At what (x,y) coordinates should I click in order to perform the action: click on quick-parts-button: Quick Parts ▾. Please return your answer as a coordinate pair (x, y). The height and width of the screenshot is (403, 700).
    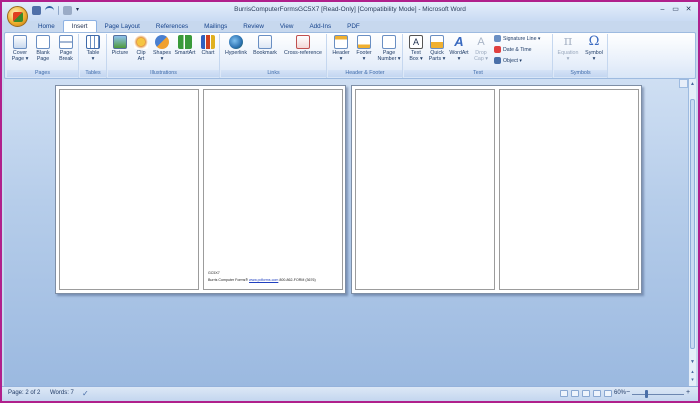
    Looking at the image, I should click on (437, 48).